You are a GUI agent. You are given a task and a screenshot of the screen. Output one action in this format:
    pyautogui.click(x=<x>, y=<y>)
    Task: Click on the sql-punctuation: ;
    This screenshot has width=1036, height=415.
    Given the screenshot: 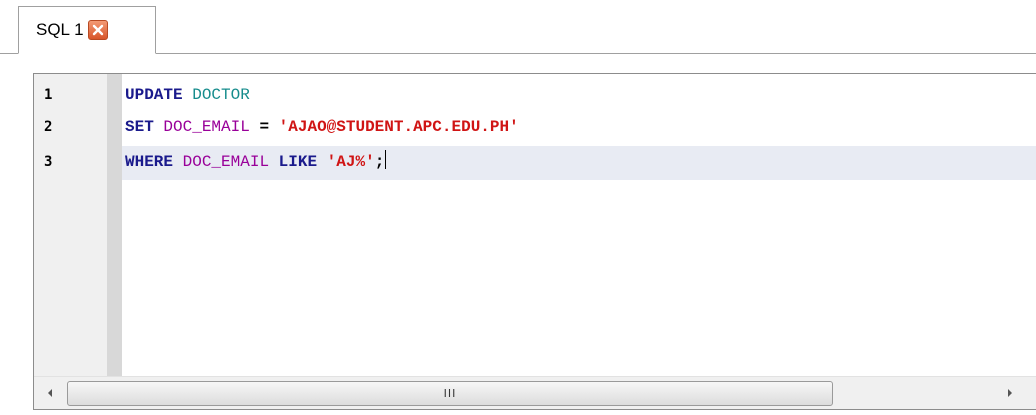 What is the action you would take?
    pyautogui.click(x=379, y=162)
    